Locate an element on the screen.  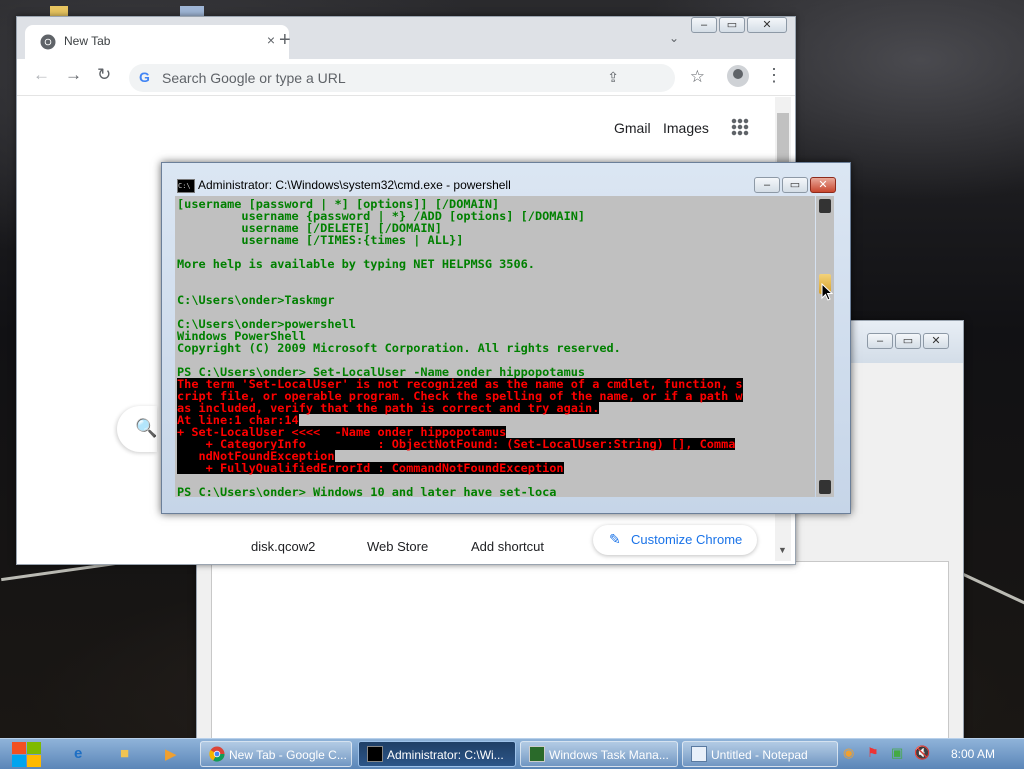
task-manager-icon is located at coordinates (537, 754).